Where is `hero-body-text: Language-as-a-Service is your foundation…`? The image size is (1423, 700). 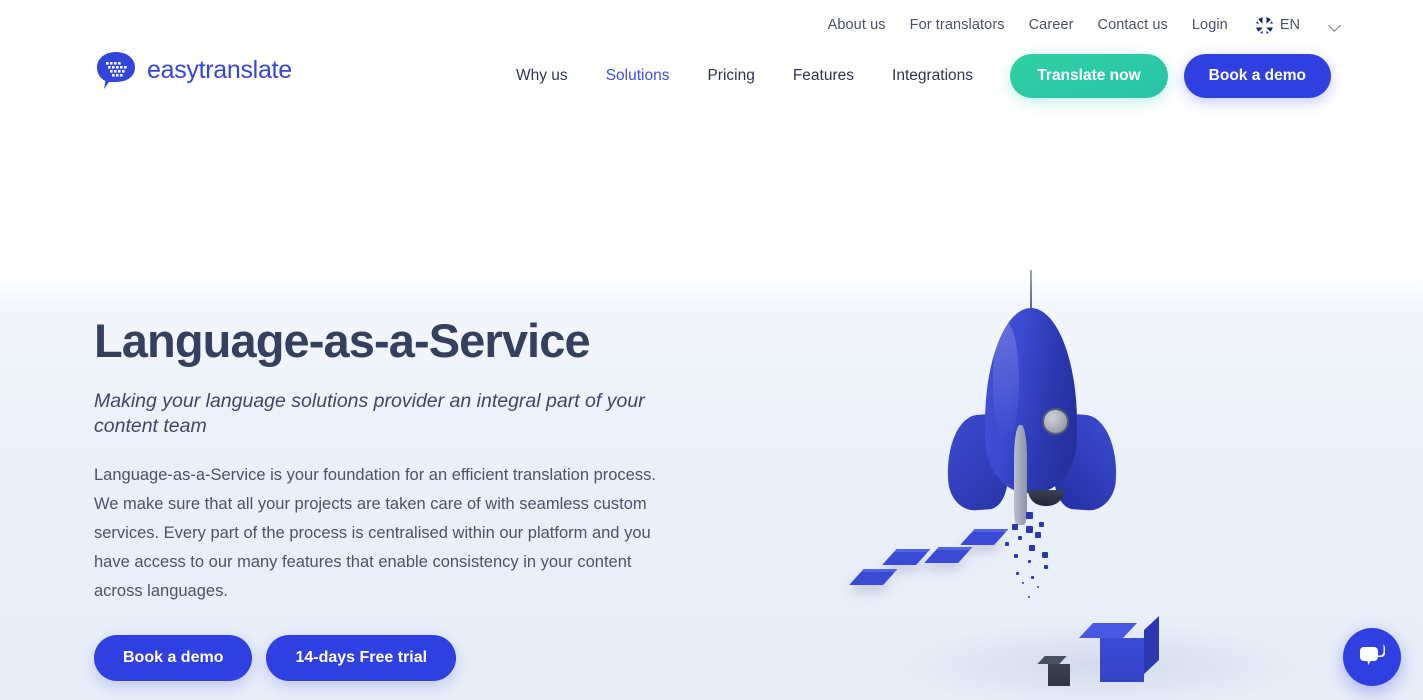 hero-body-text: Language-as-a-Service is your foundation… is located at coordinates (375, 533).